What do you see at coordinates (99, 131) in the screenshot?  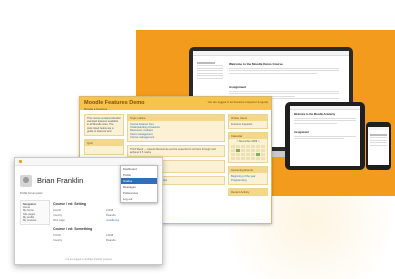 I see `intro-line: guide to features and` at bounding box center [99, 131].